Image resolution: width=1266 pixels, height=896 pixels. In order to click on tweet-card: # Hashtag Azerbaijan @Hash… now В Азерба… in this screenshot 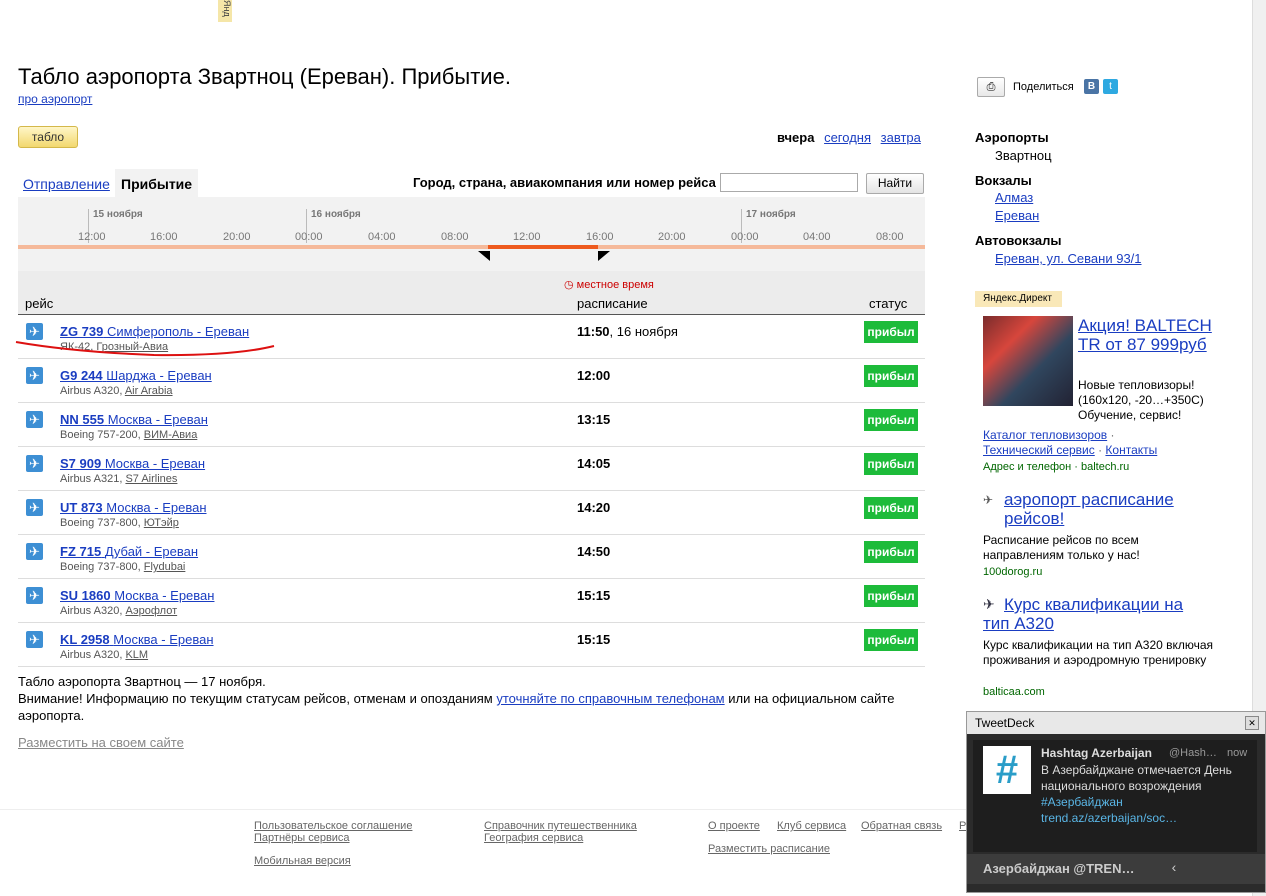, I will do `click(1115, 796)`.